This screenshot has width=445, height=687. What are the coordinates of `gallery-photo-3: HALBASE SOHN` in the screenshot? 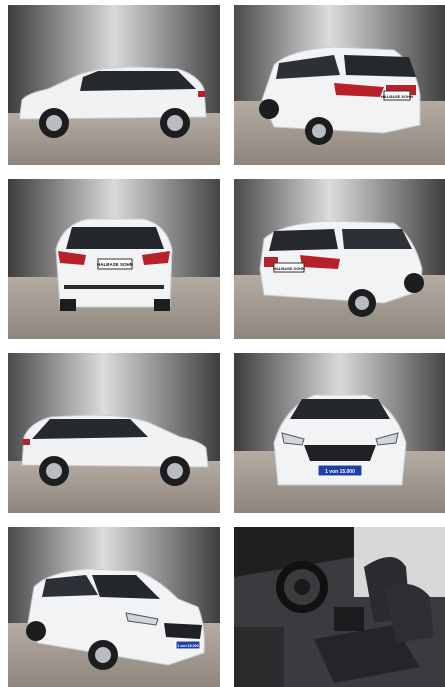 It's located at (114, 259).